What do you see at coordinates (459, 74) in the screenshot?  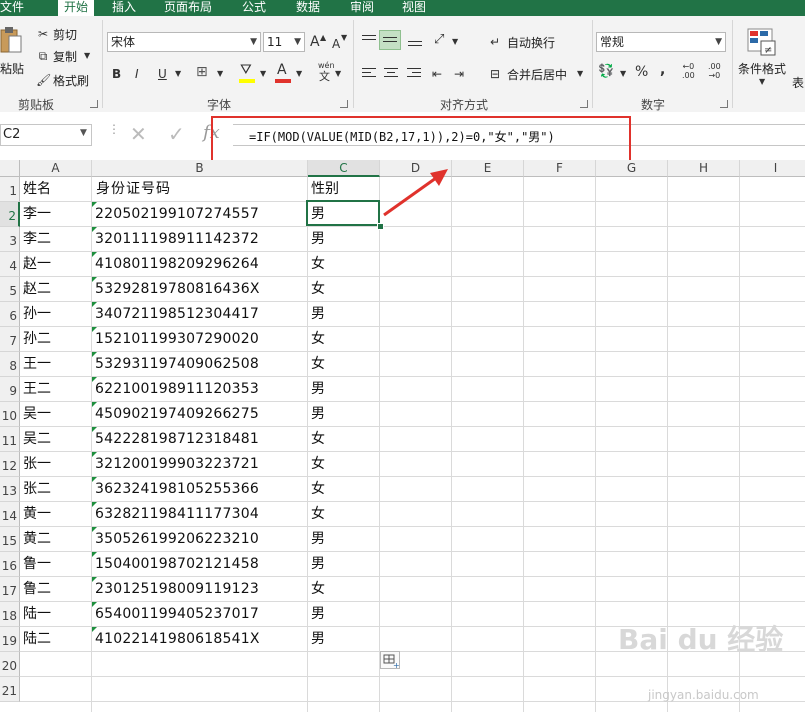 I see `increase-indent-icon: ⇥` at bounding box center [459, 74].